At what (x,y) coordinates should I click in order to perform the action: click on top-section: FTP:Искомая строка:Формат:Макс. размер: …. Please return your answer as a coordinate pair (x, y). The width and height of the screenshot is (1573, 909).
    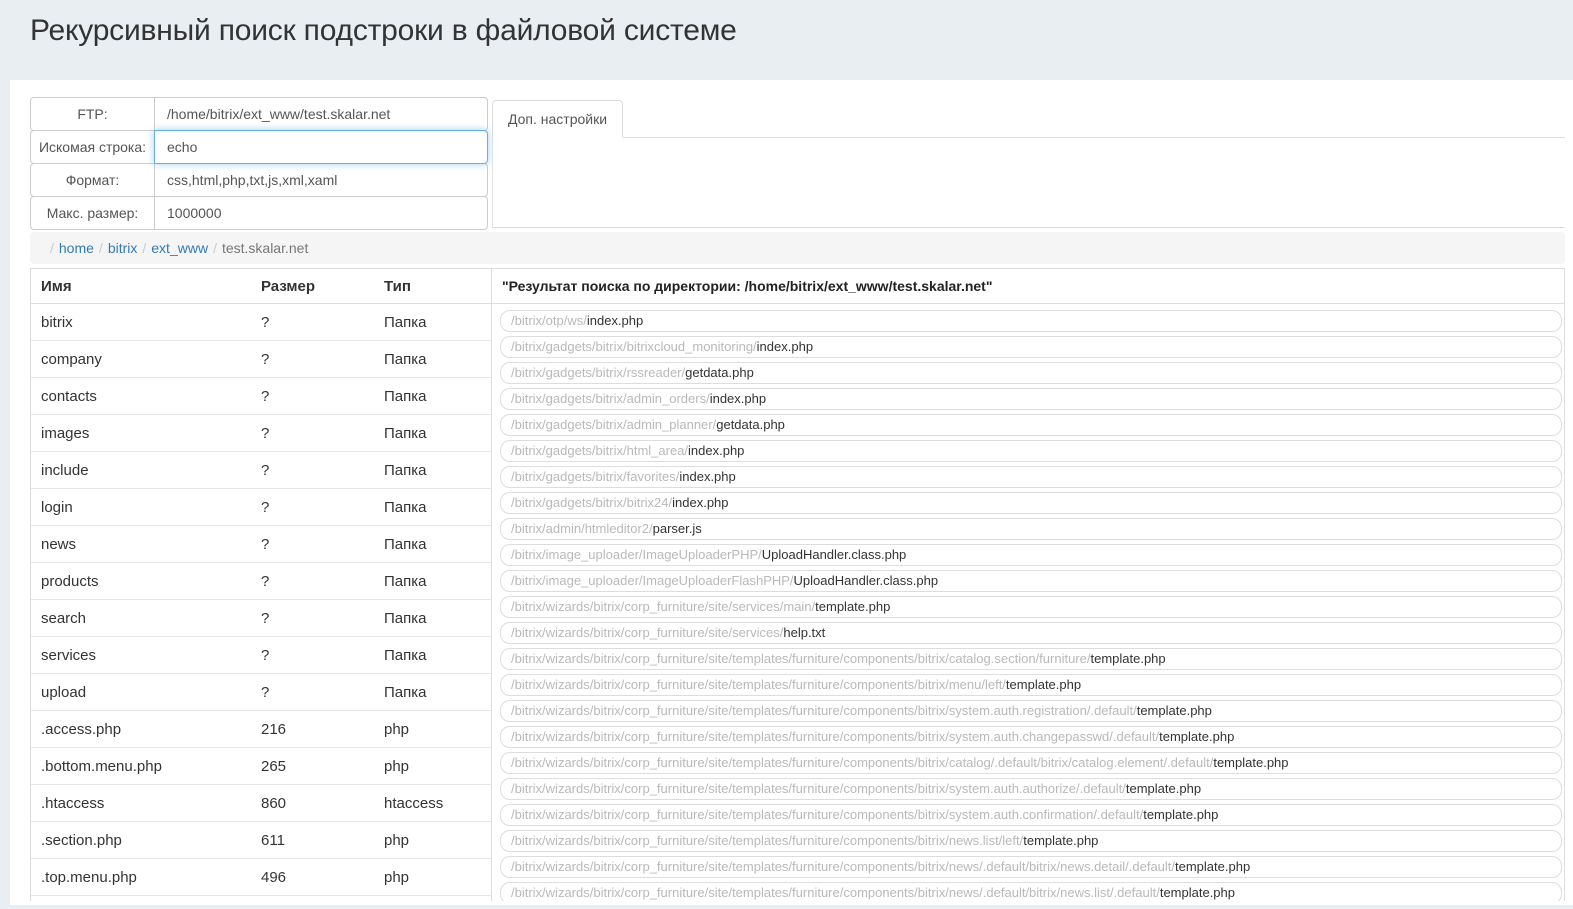
    Looking at the image, I should click on (797, 163).